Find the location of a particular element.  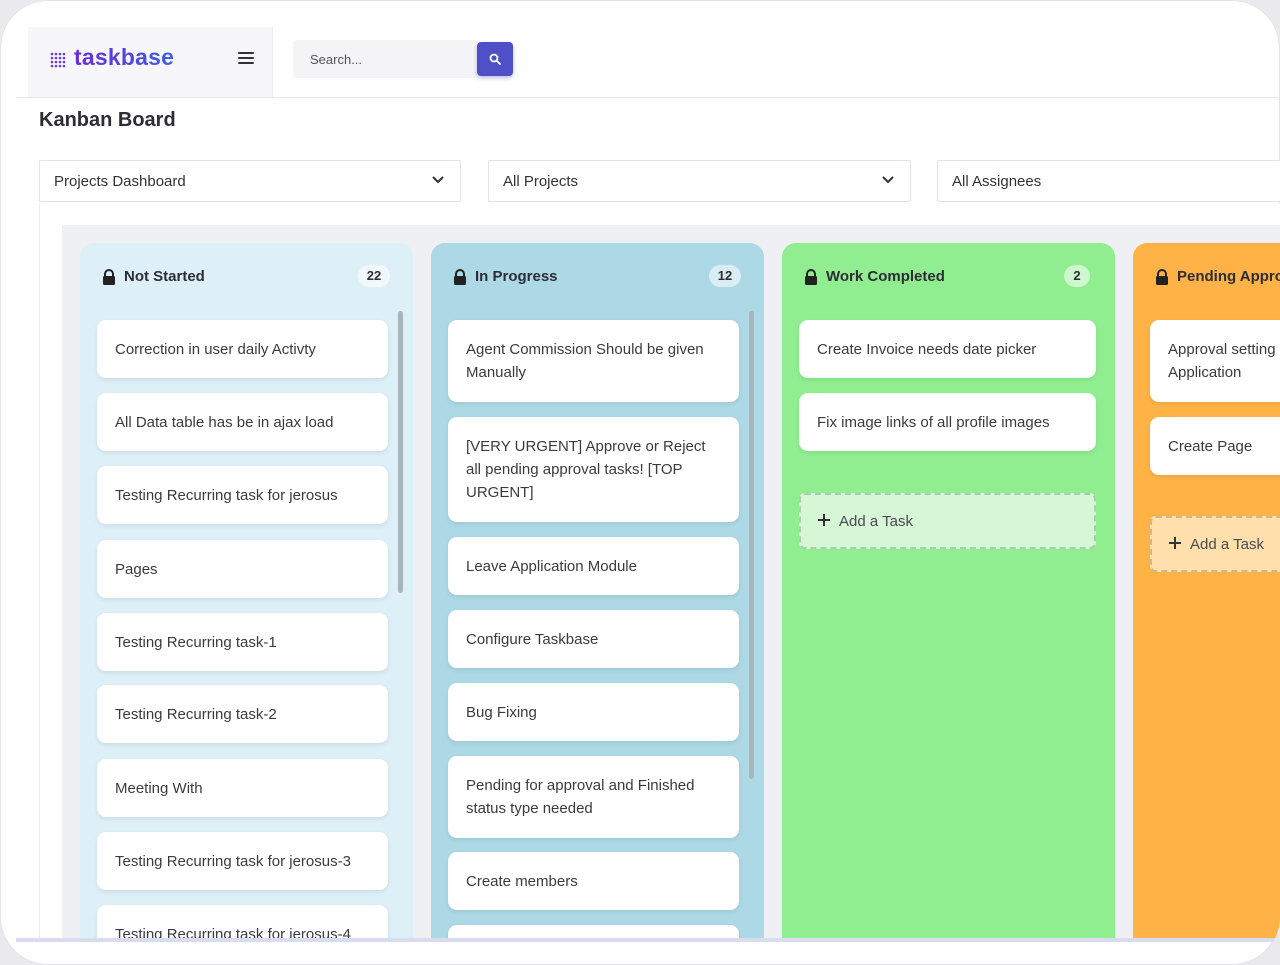

column-title: Not Started is located at coordinates (164, 276).